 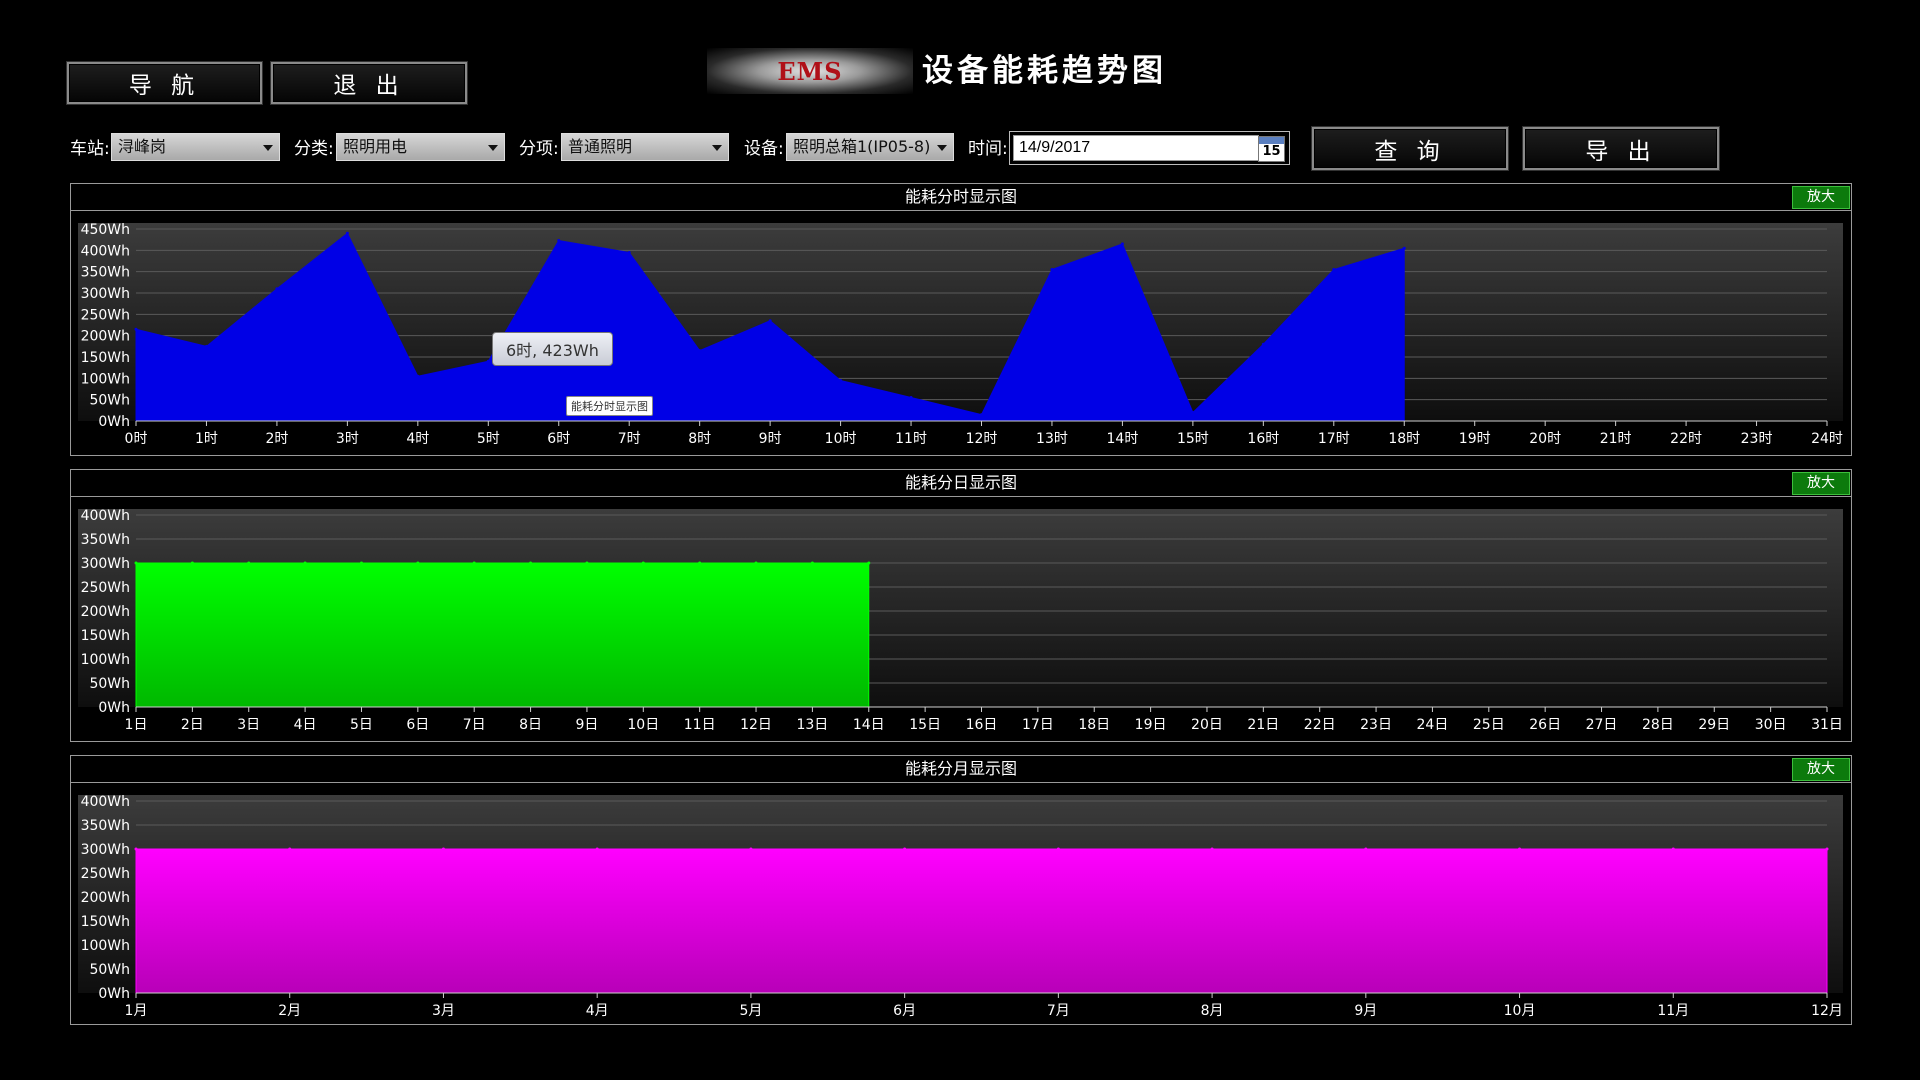 I want to click on ems-logo: EMS, so click(x=810, y=71).